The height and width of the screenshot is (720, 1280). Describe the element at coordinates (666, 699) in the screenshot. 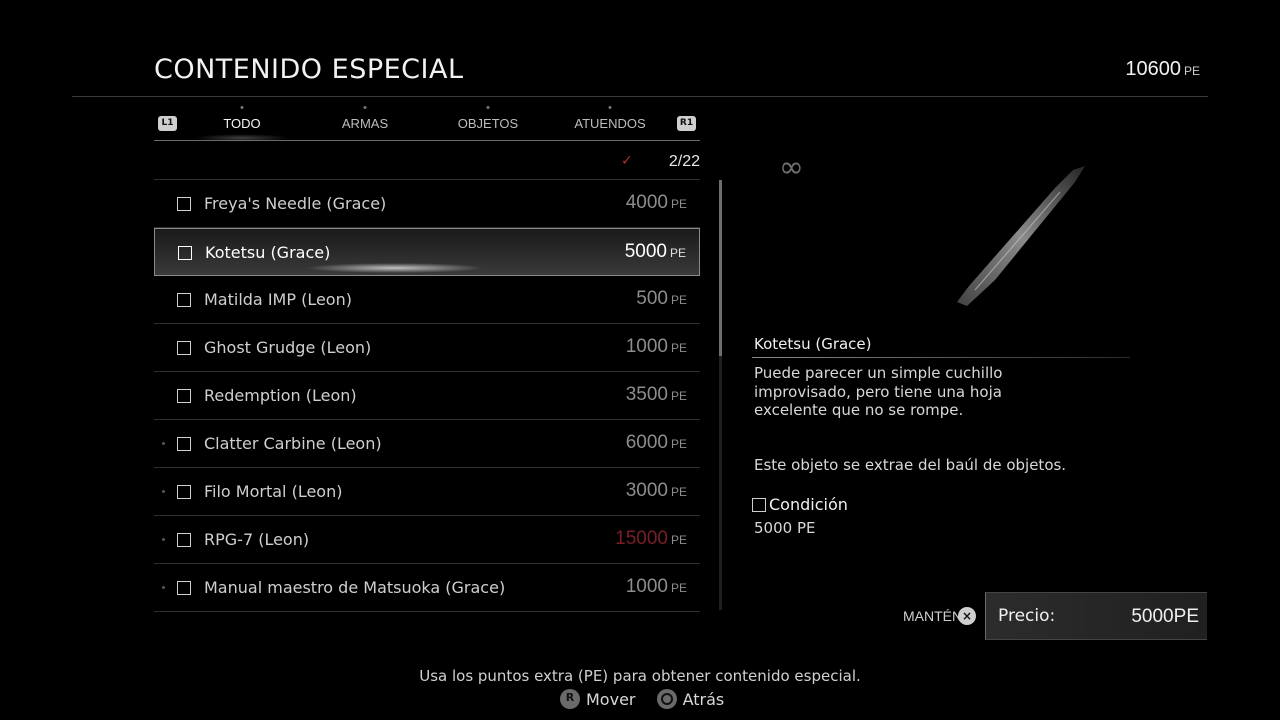

I see `circle-button-icon` at that location.